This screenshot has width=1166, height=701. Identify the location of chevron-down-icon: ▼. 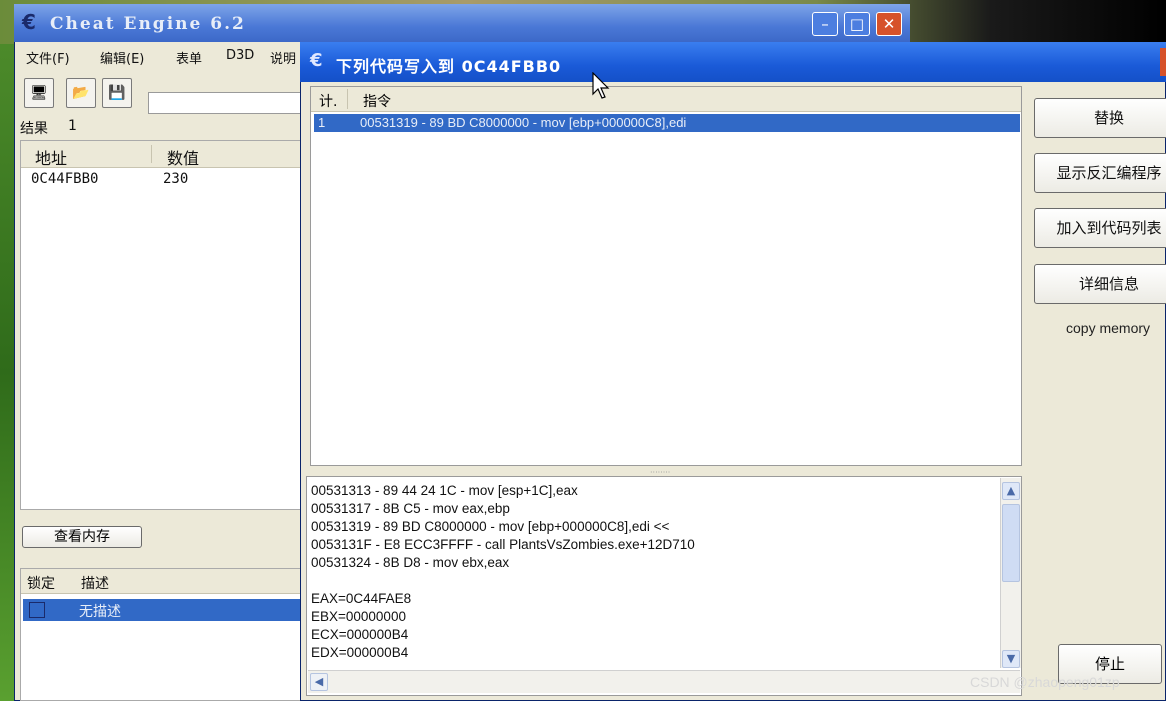
(1011, 658).